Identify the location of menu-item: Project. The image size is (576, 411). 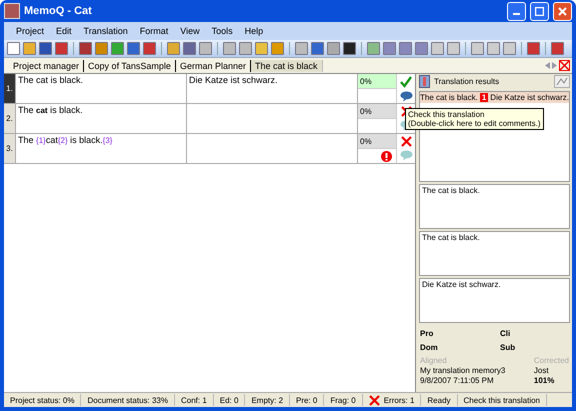
(30, 31).